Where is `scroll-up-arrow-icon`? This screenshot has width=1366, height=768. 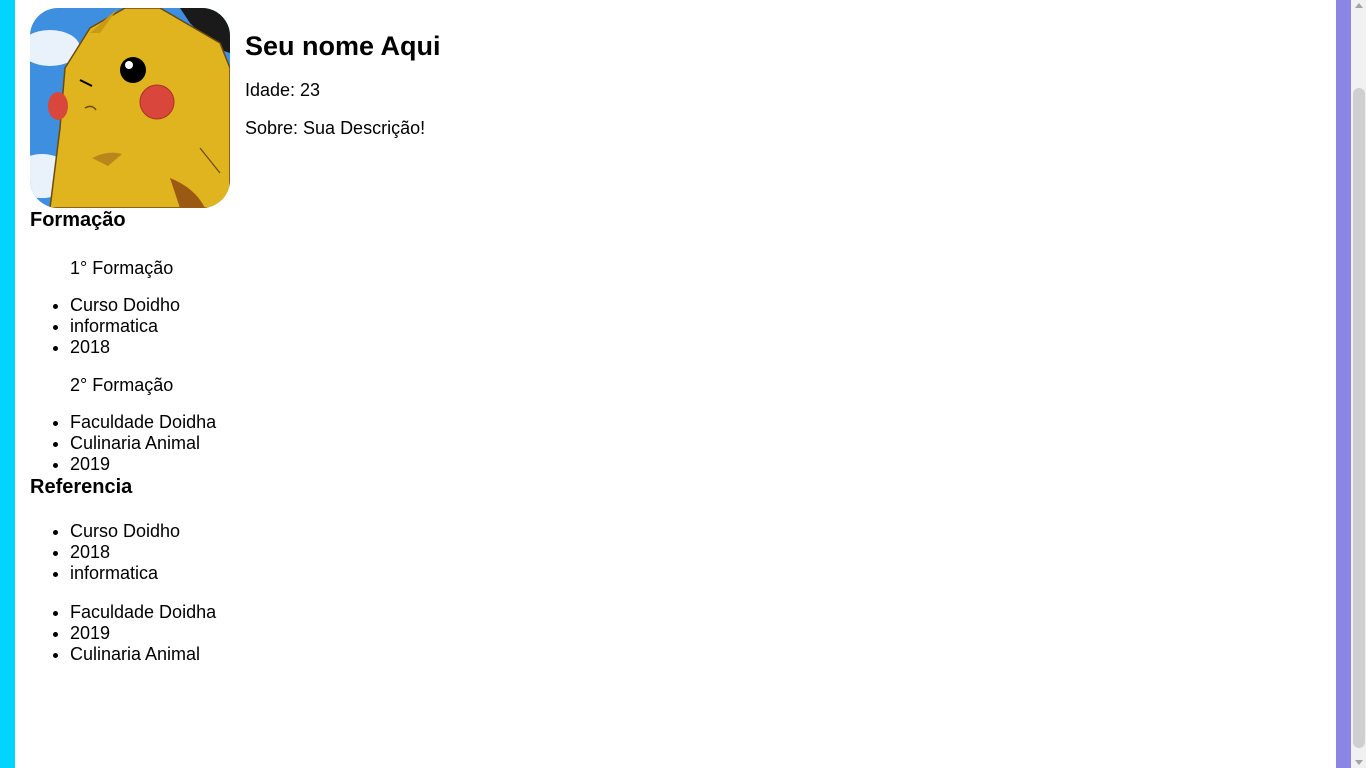
scroll-up-arrow-icon is located at coordinates (1359, 5).